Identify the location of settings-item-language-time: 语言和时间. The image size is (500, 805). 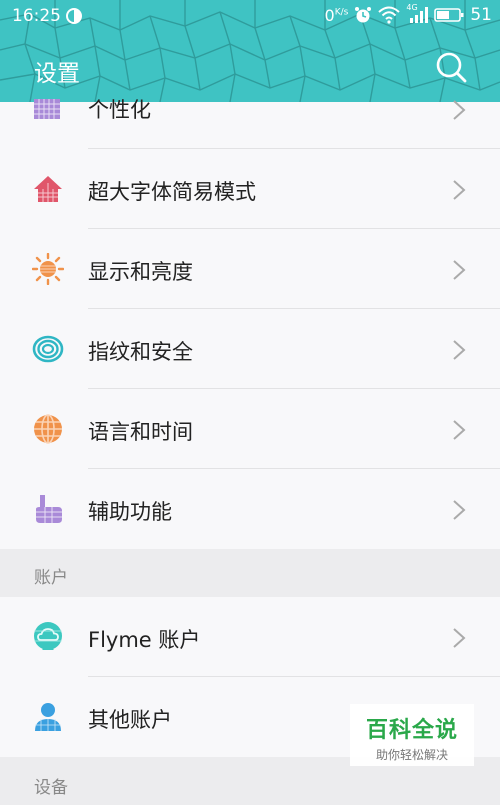
(250, 429).